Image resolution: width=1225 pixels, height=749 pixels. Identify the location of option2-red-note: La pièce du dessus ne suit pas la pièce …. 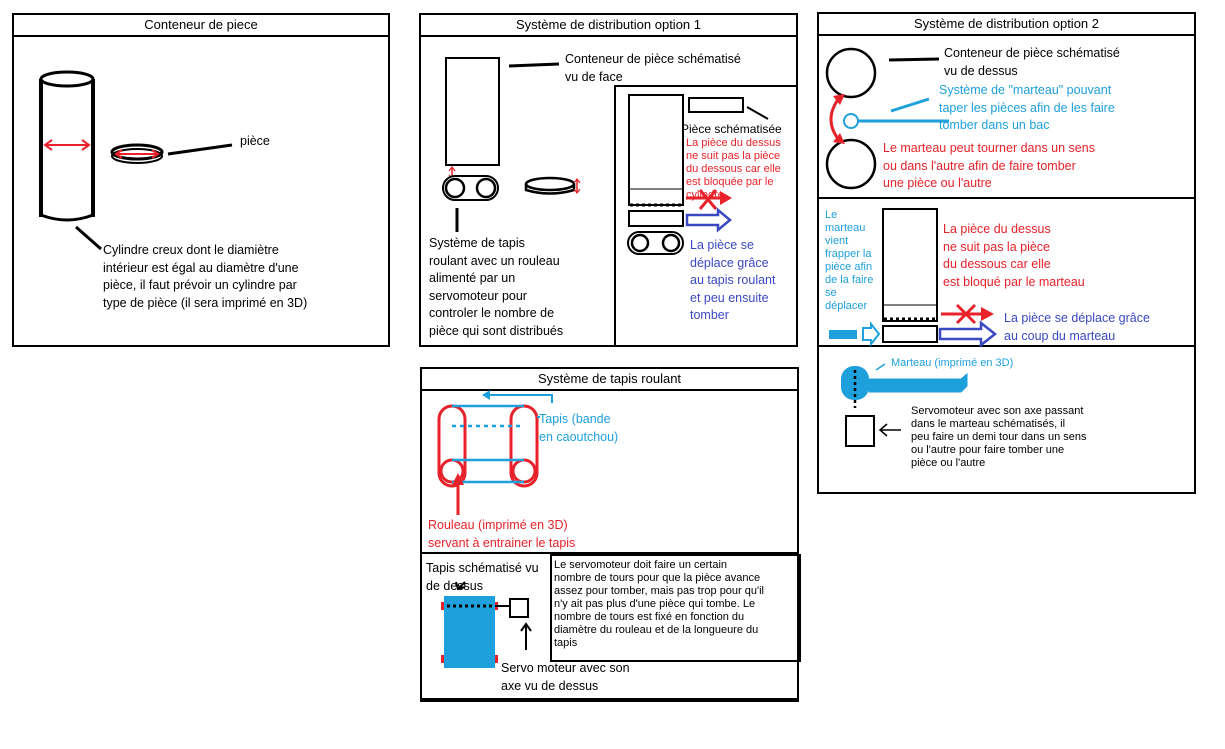
(1014, 255).